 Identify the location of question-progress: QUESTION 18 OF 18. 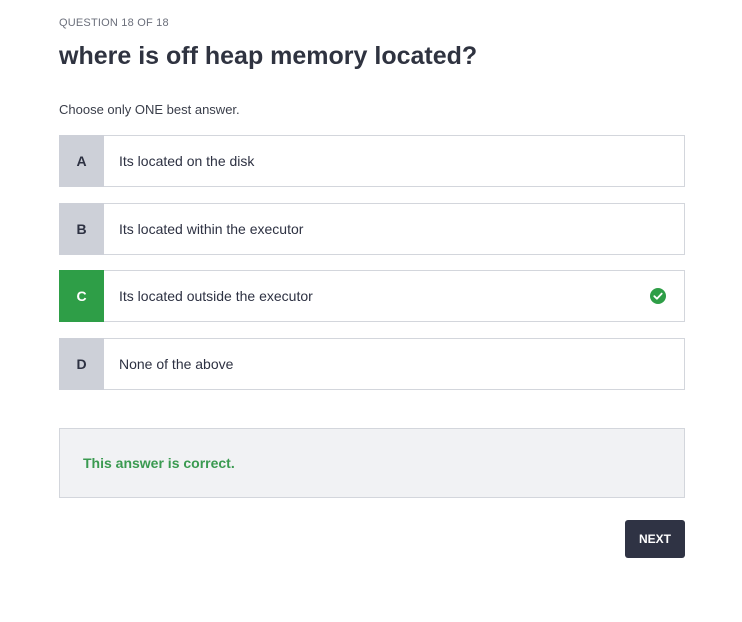
(114, 23).